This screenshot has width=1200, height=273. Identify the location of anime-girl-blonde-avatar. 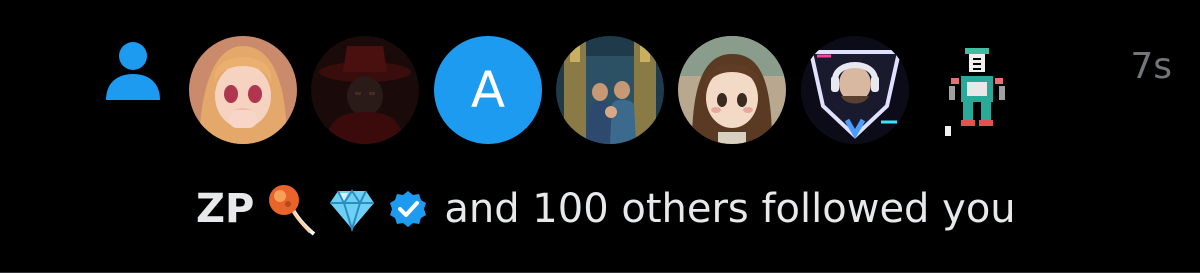
(243, 90).